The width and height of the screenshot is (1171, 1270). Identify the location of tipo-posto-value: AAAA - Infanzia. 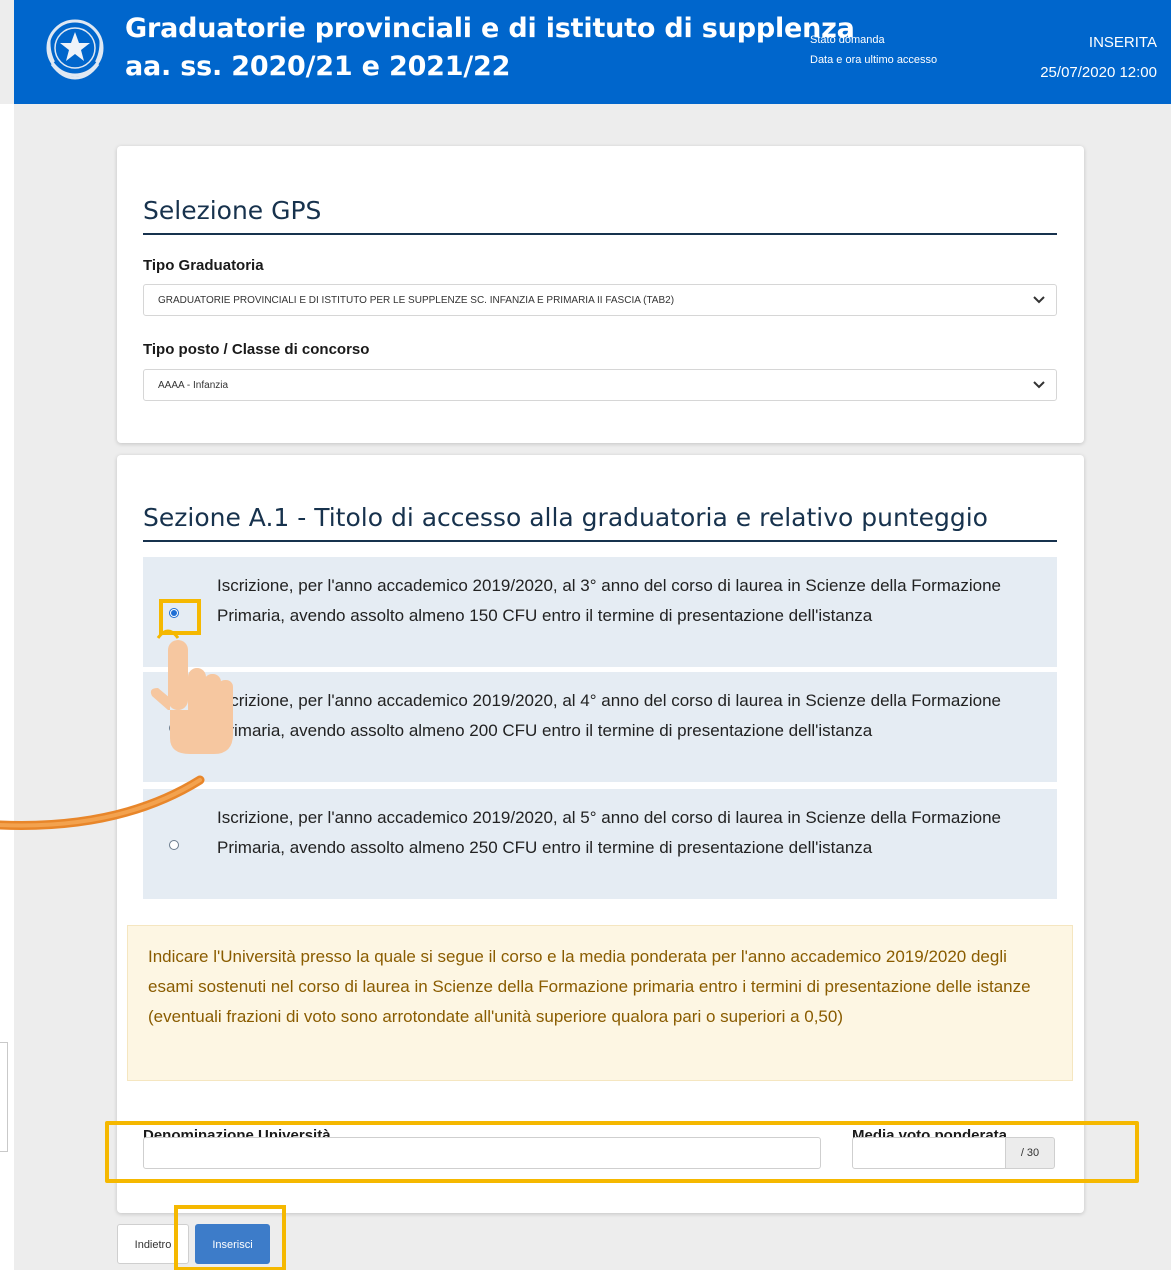
(193, 385).